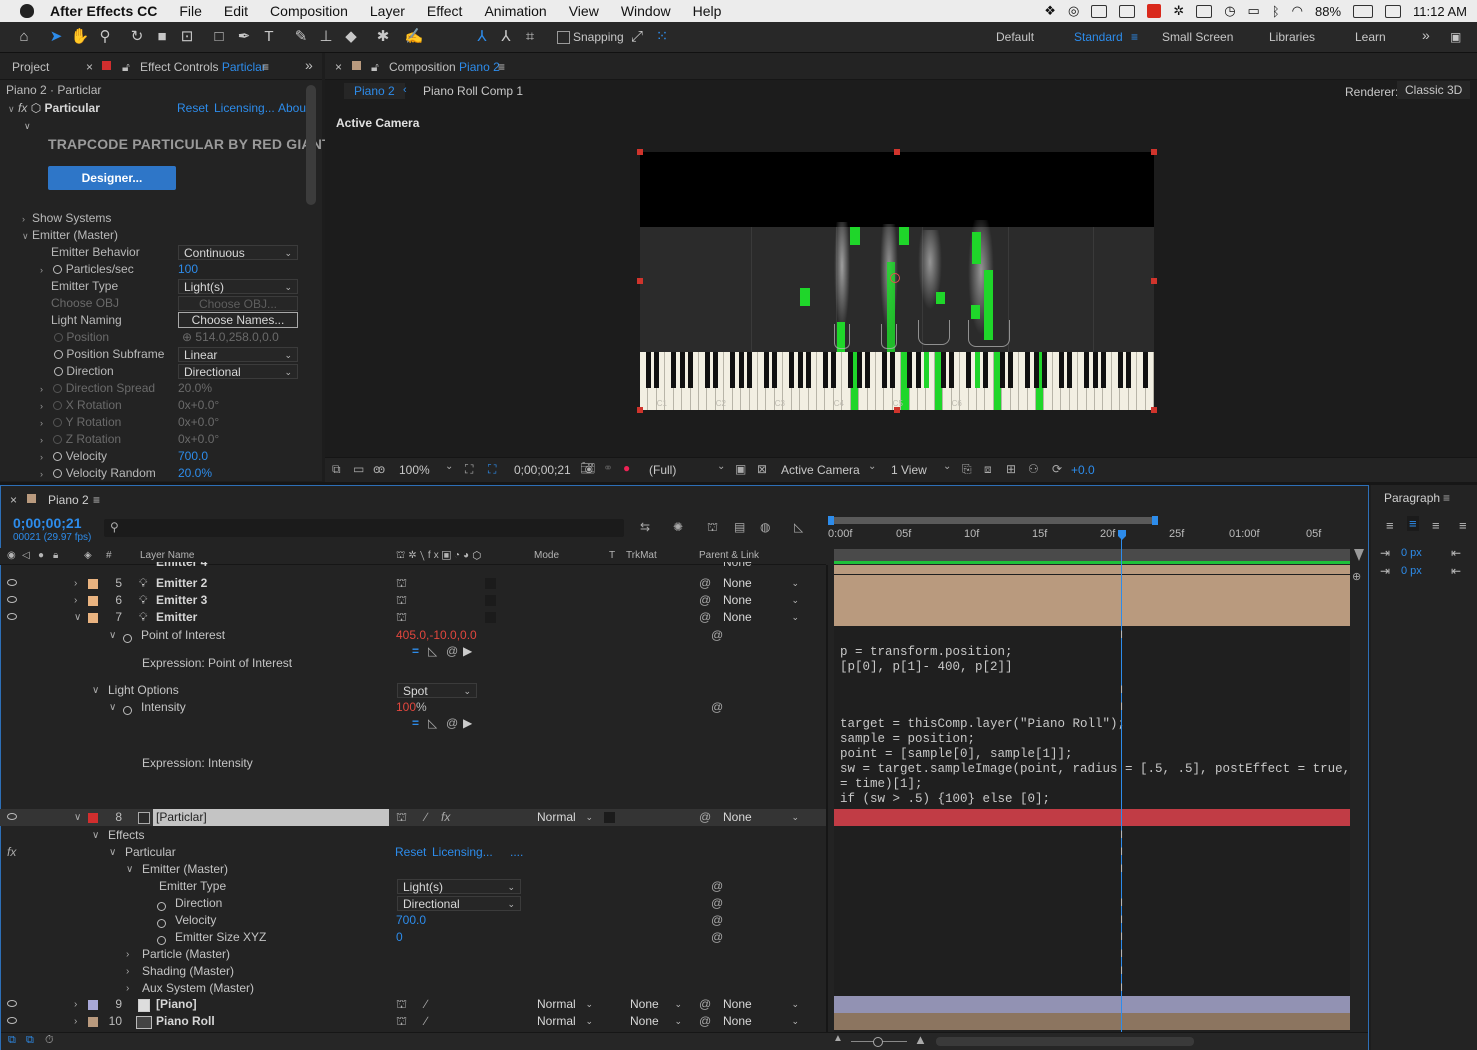 The image size is (1477, 1050). Describe the element at coordinates (492, 469) in the screenshot. I see `transparency-grid-icon: ⛶` at that location.